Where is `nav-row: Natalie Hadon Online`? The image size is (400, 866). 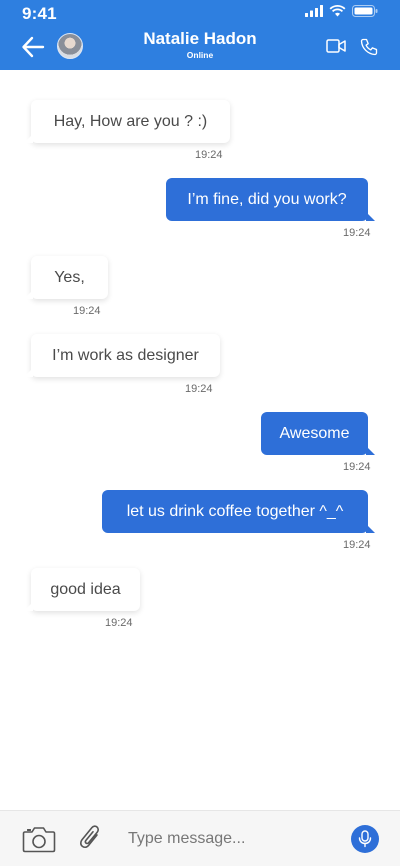 nav-row: Natalie Hadon Online is located at coordinates (200, 48).